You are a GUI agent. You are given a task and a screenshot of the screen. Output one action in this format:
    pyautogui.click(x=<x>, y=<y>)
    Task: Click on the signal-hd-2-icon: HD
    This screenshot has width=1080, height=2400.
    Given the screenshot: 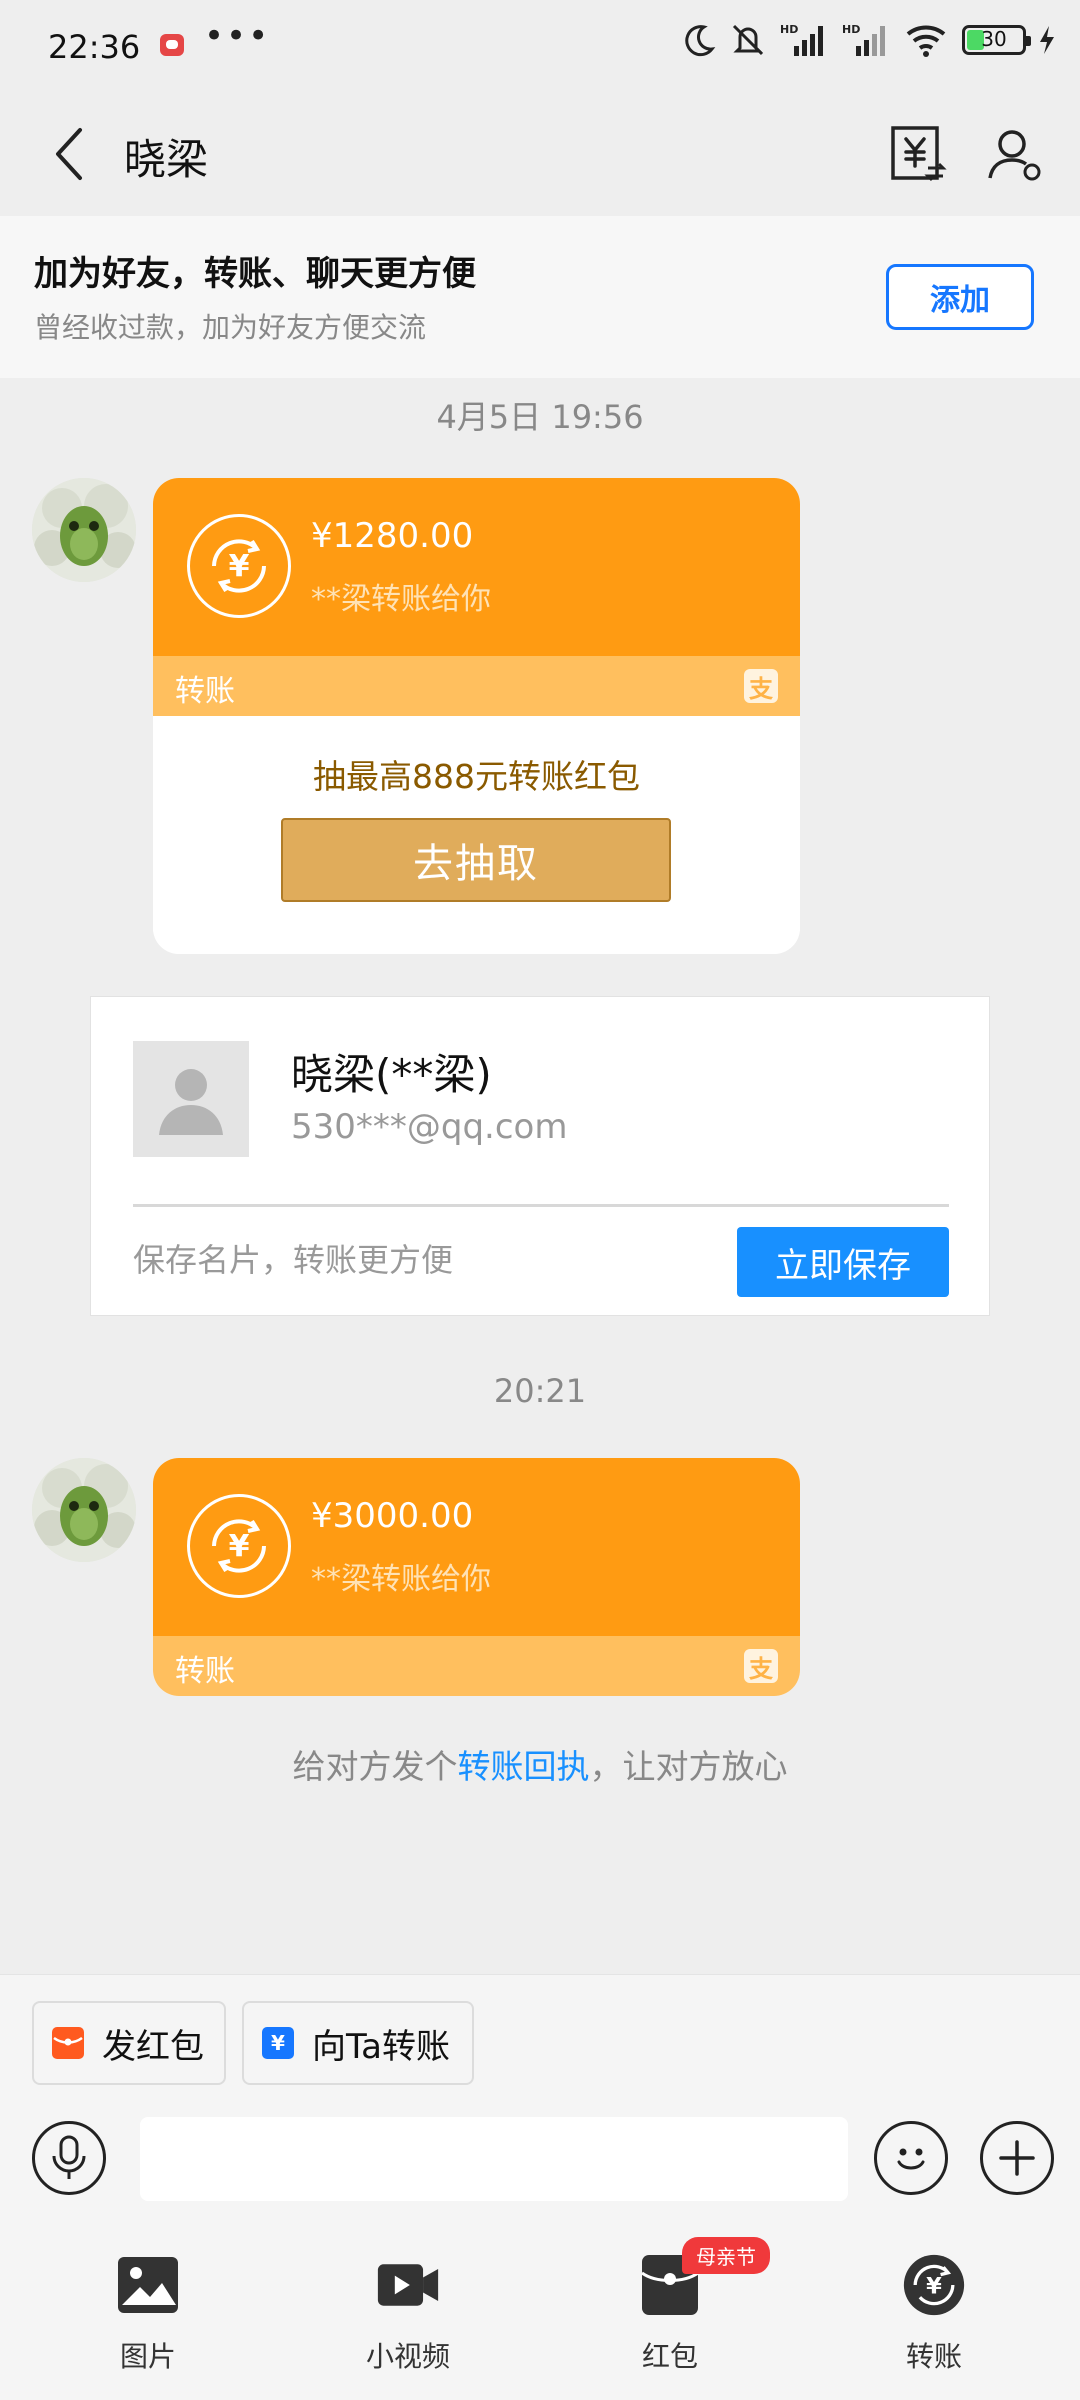 What is the action you would take?
    pyautogui.click(x=863, y=39)
    